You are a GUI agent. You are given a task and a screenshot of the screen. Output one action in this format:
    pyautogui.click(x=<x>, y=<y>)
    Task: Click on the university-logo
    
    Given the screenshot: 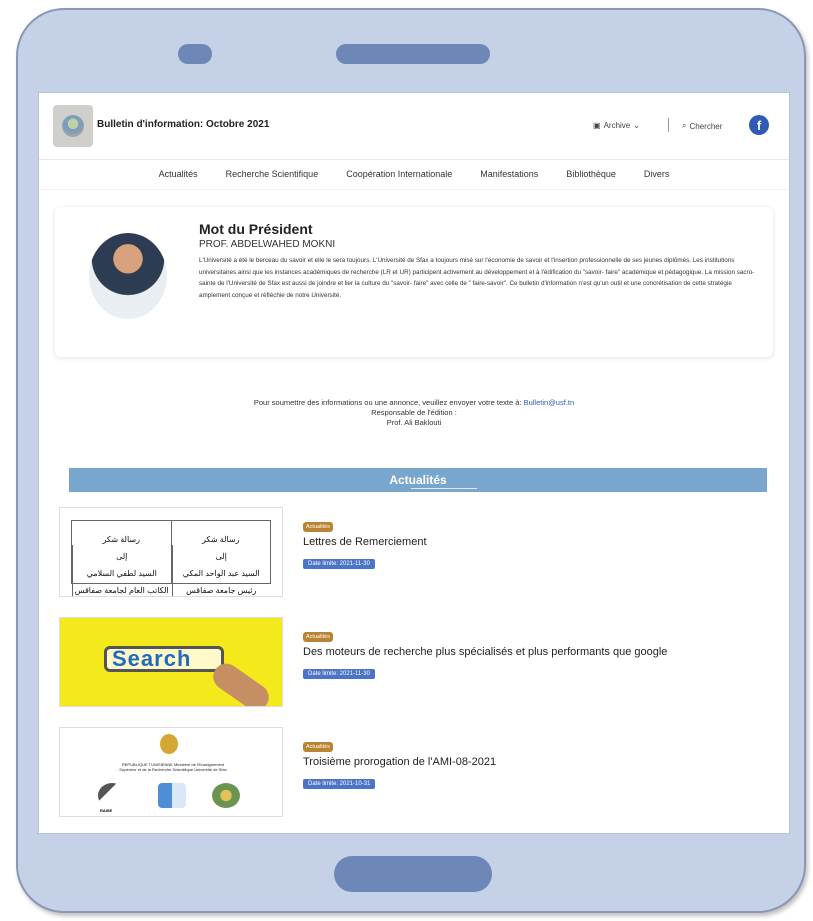 What is the action you would take?
    pyautogui.click(x=73, y=126)
    